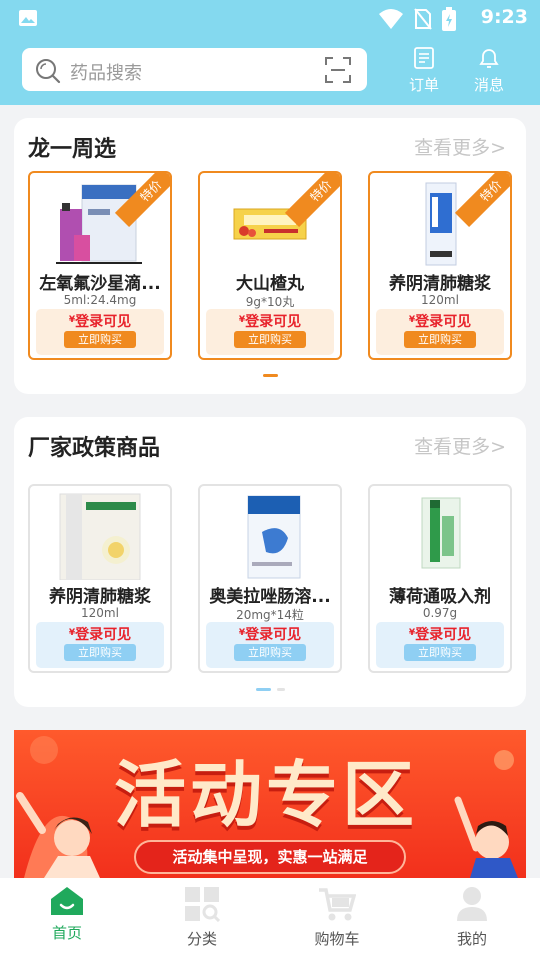 The height and width of the screenshot is (960, 540). What do you see at coordinates (489, 58) in the screenshot?
I see `bell-icon` at bounding box center [489, 58].